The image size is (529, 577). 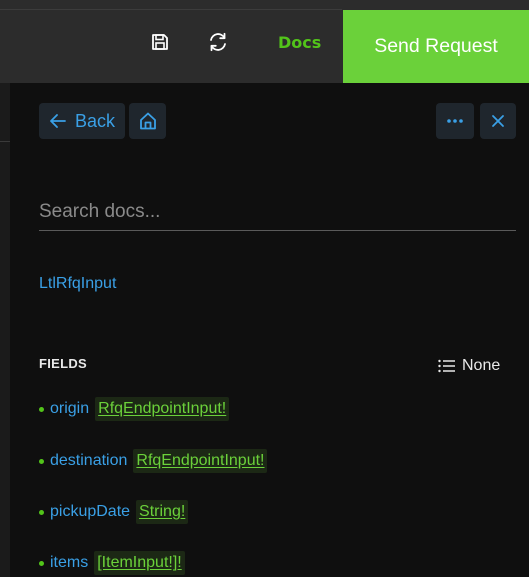 I want to click on save-button, so click(x=160, y=42).